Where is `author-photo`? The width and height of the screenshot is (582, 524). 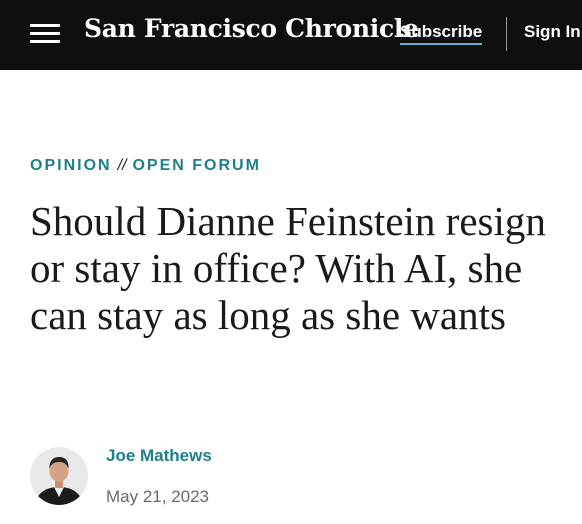
author-photo is located at coordinates (59, 476).